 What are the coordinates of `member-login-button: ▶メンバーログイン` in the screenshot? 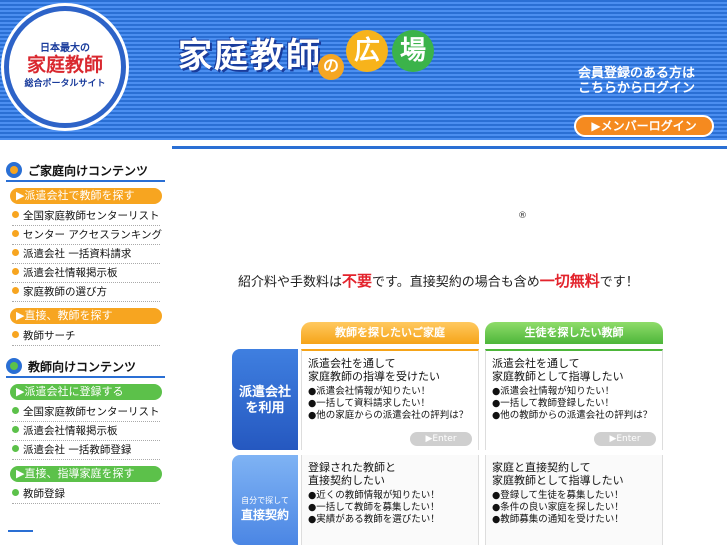 It's located at (644, 126).